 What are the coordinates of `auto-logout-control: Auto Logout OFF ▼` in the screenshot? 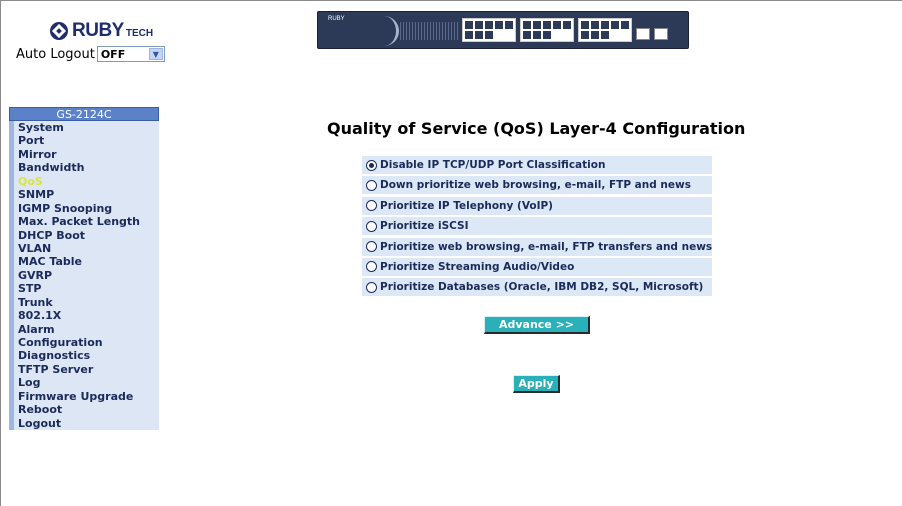 It's located at (90, 54).